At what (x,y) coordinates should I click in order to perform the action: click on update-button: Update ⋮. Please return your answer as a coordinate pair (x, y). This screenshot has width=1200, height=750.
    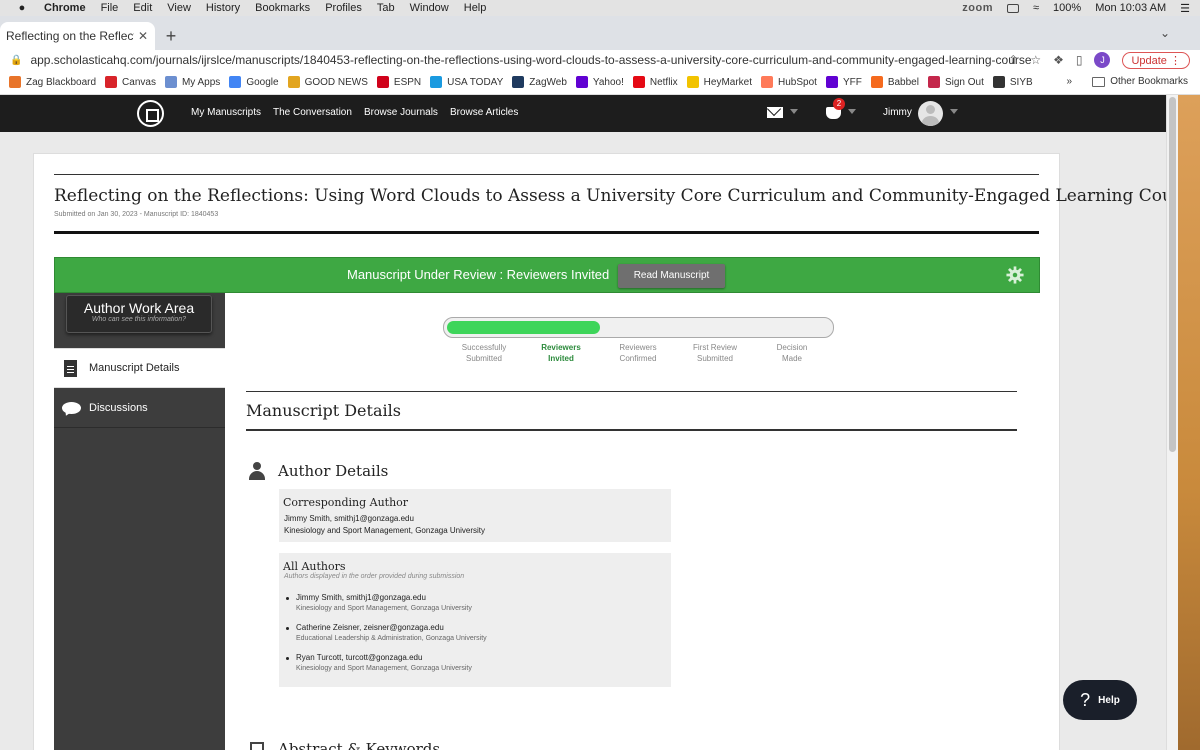
    Looking at the image, I should click on (1156, 60).